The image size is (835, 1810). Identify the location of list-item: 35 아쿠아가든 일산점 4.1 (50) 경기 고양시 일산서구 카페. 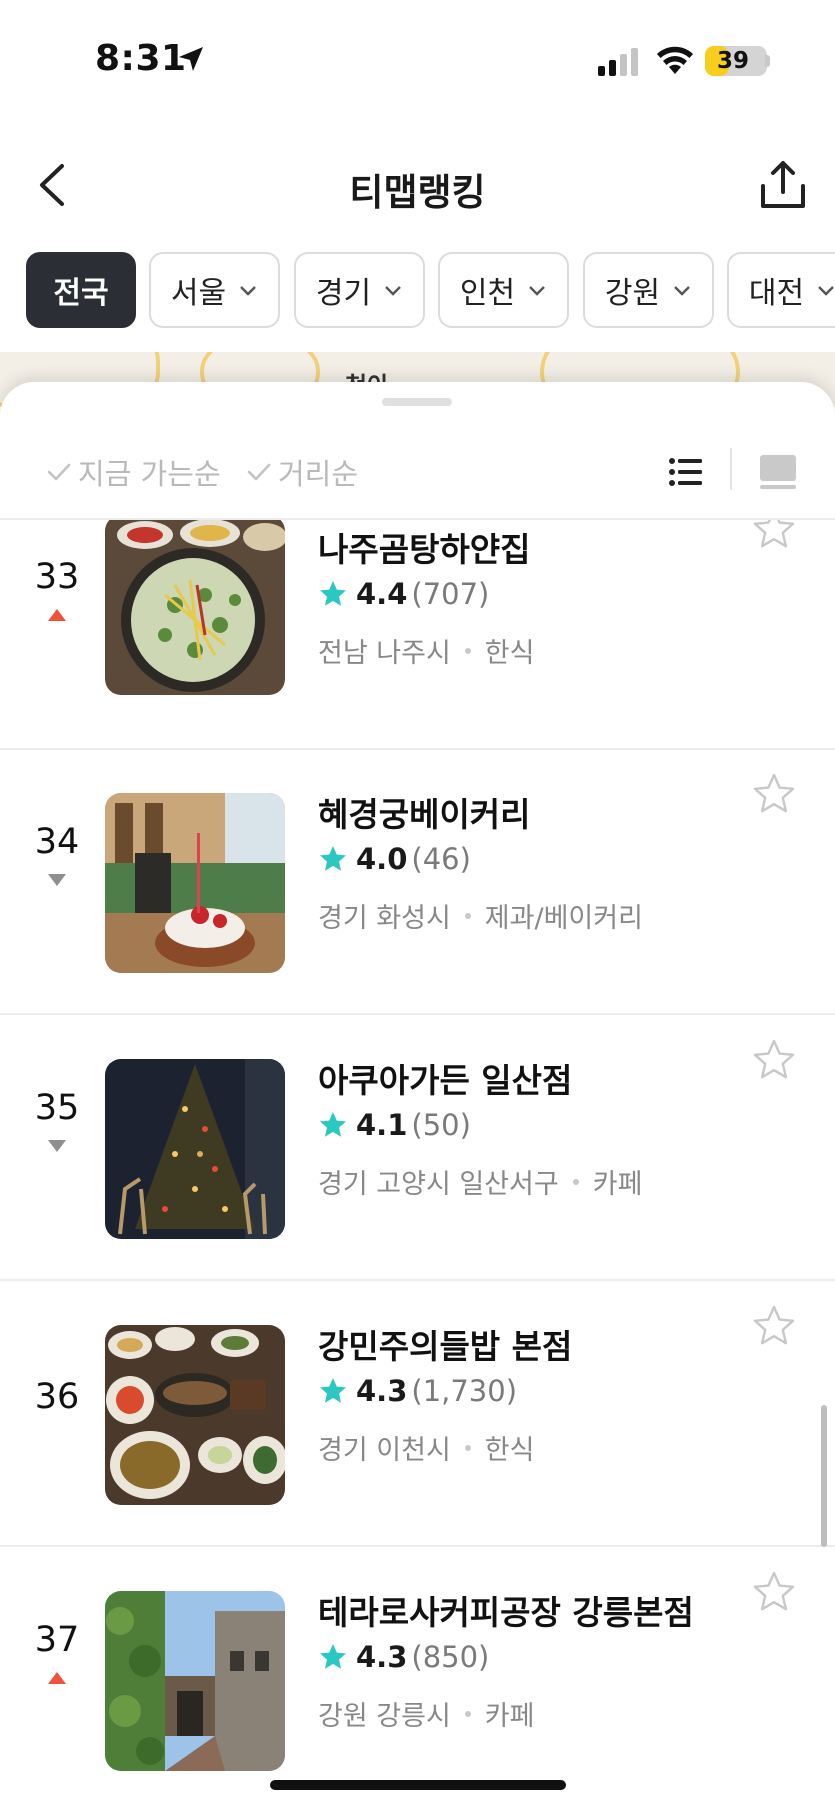
(417, 1148).